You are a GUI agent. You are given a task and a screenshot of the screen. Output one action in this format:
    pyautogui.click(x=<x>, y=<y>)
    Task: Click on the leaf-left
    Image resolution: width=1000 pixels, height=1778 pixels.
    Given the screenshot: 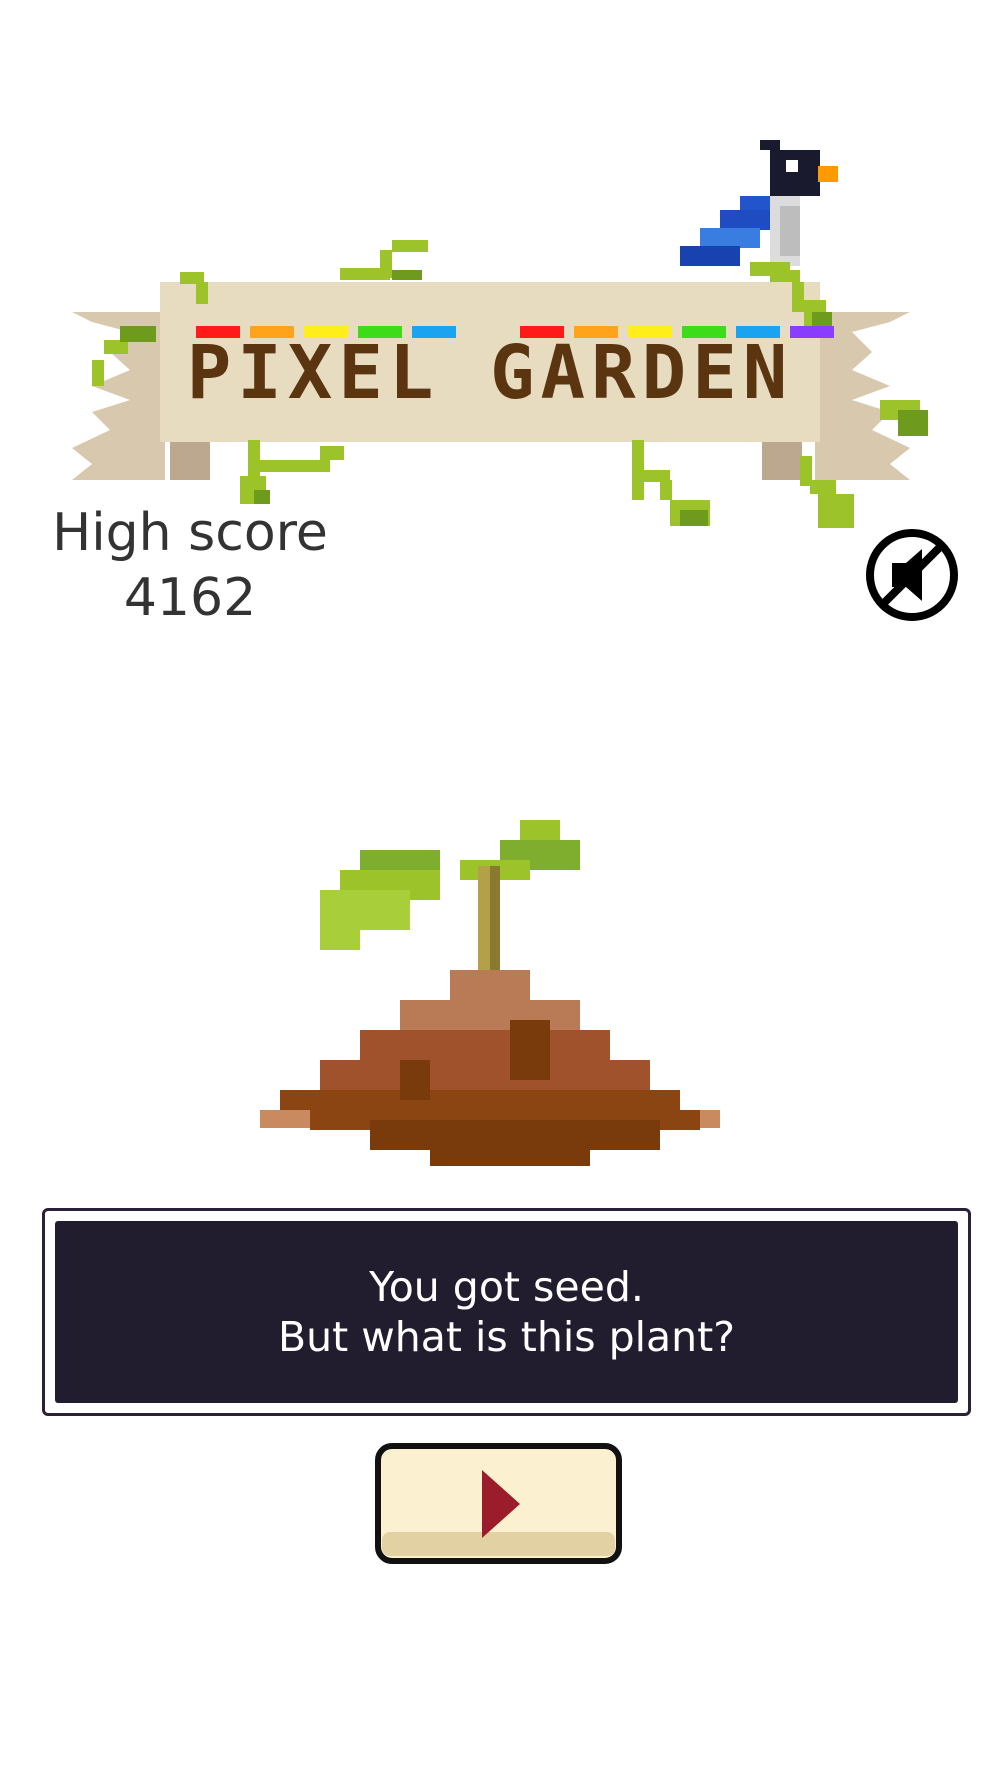 What is the action you would take?
    pyautogui.click(x=380, y=900)
    